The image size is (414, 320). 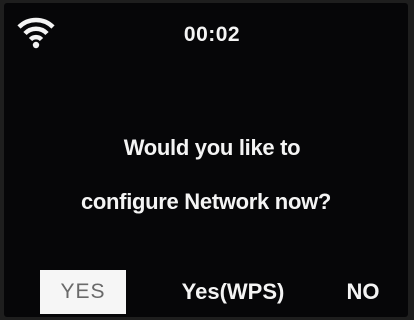 I want to click on clock-time: 00:02, so click(x=212, y=34).